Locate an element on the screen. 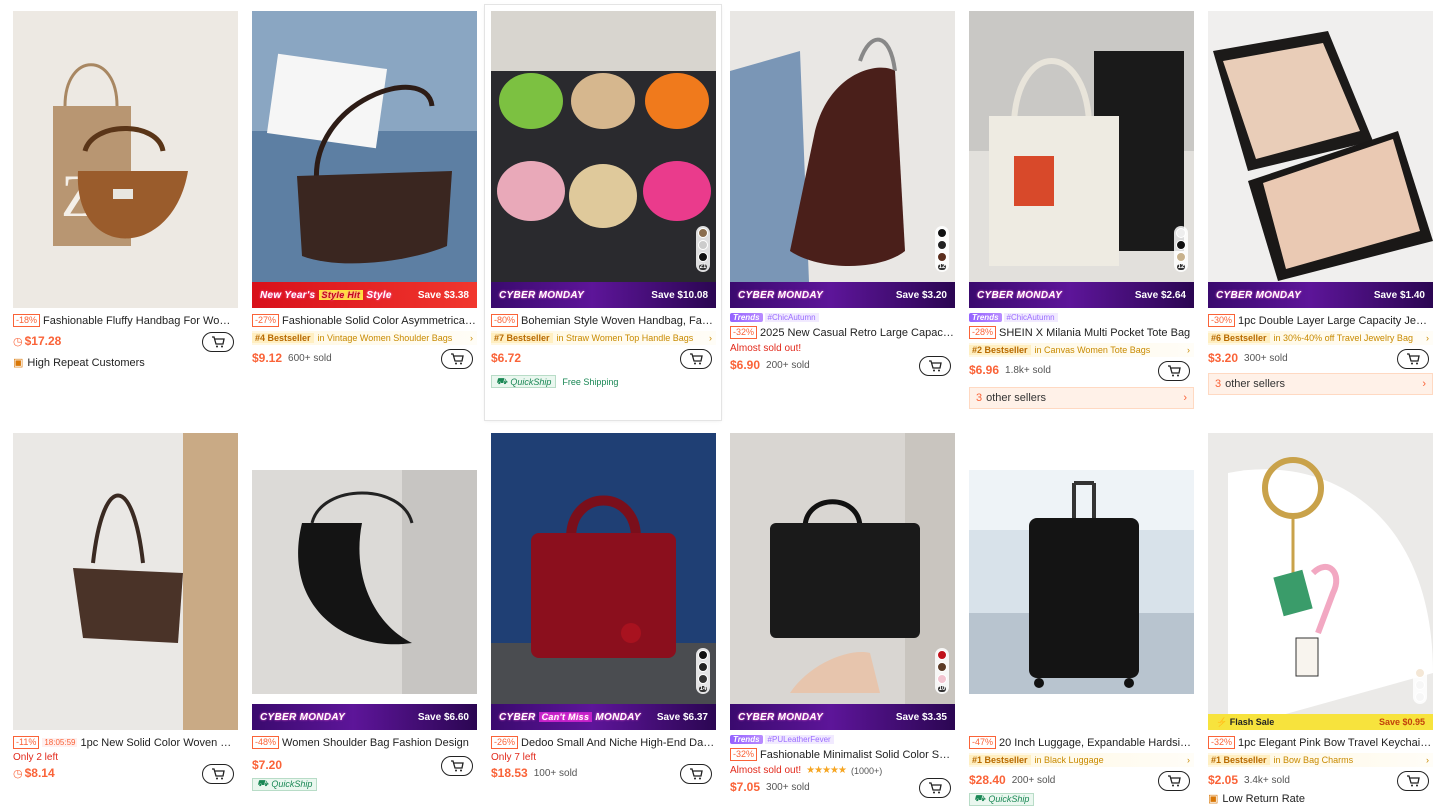 This screenshot has height=812, width=1441. price: $3.20 is located at coordinates (1223, 358).